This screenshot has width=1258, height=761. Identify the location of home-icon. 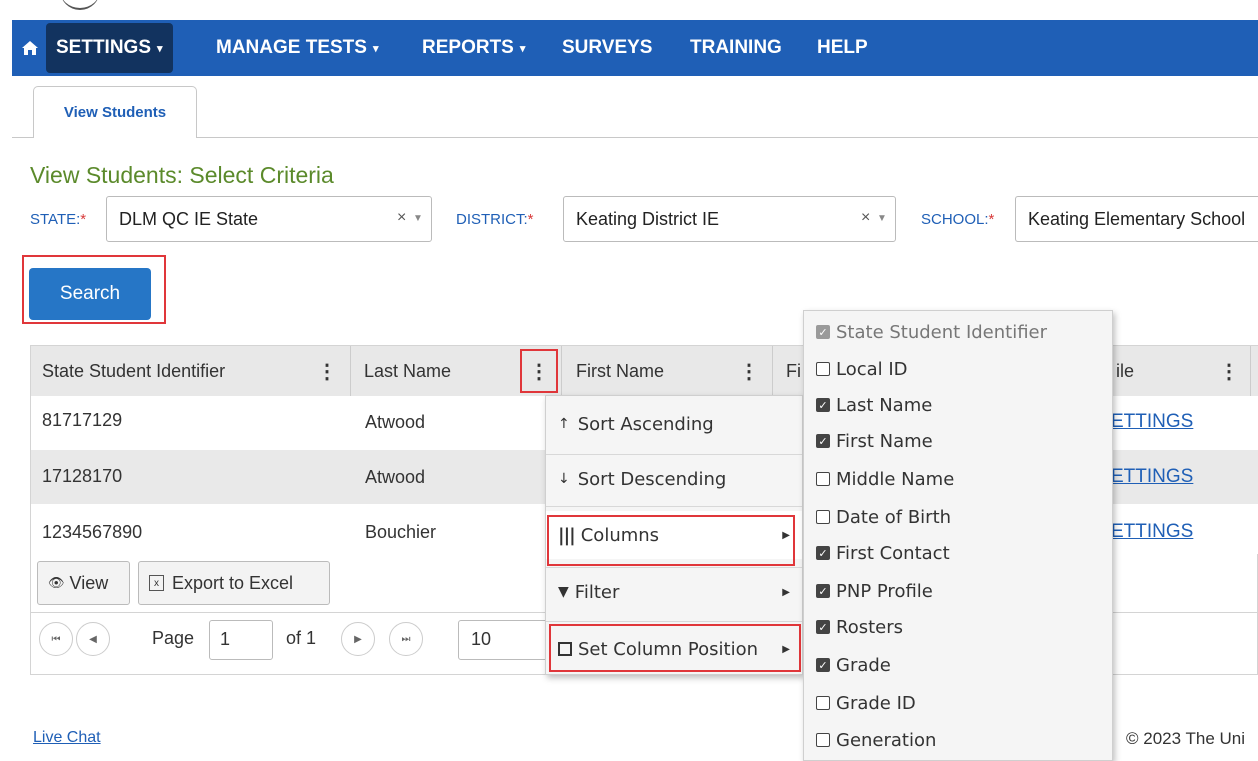
(30, 48).